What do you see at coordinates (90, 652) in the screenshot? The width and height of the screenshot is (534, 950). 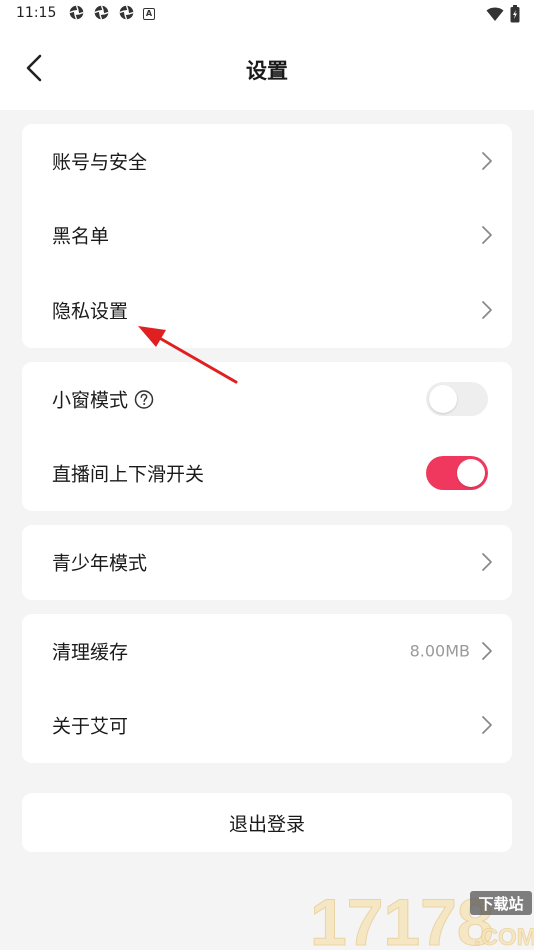 I see `row-label: 清理缓存` at bounding box center [90, 652].